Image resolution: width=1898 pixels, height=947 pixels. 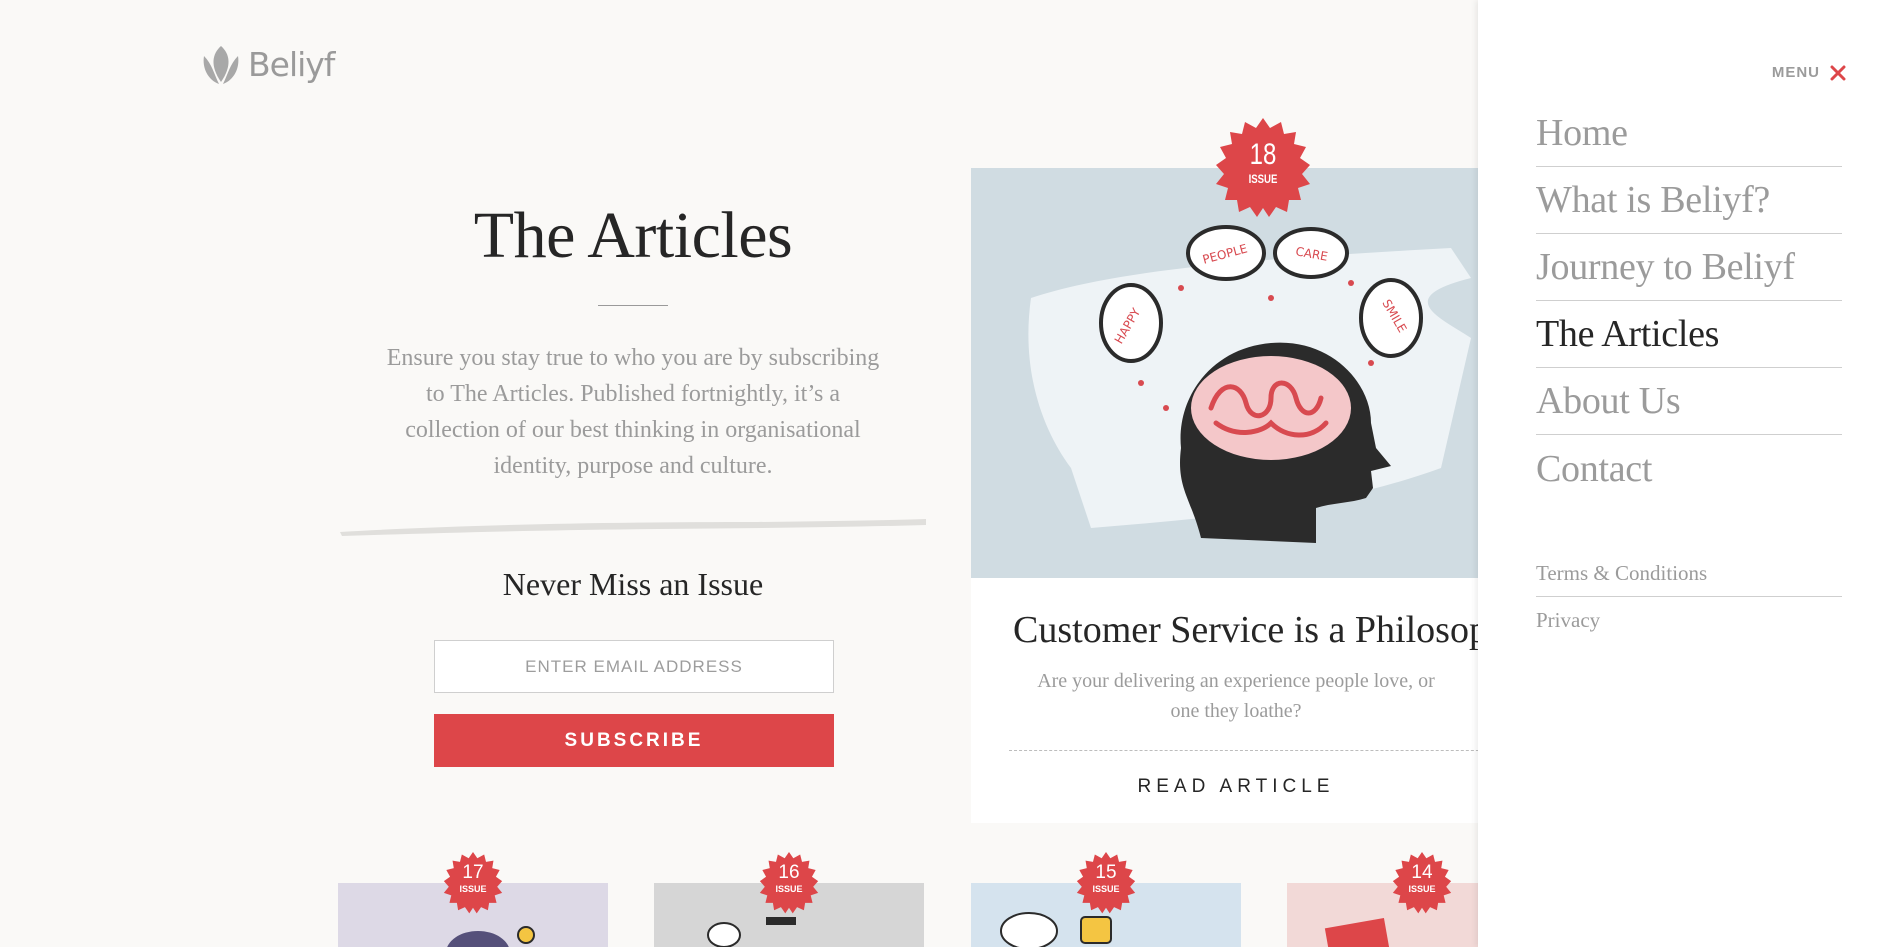 I want to click on menu-close-button: MENU, so click(x=1809, y=72).